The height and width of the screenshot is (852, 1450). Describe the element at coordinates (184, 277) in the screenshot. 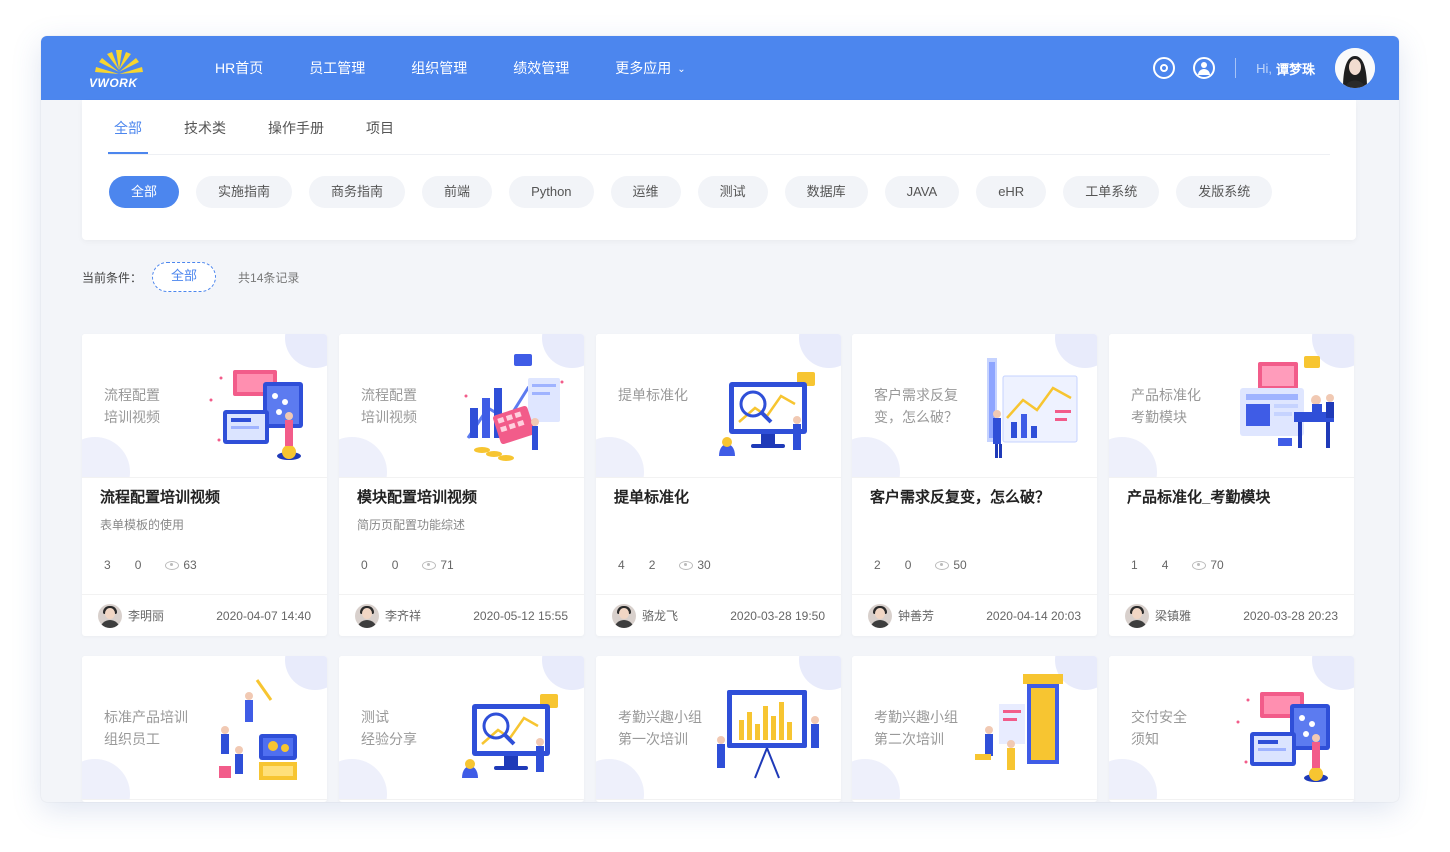

I see `condition-chip: 全部` at that location.